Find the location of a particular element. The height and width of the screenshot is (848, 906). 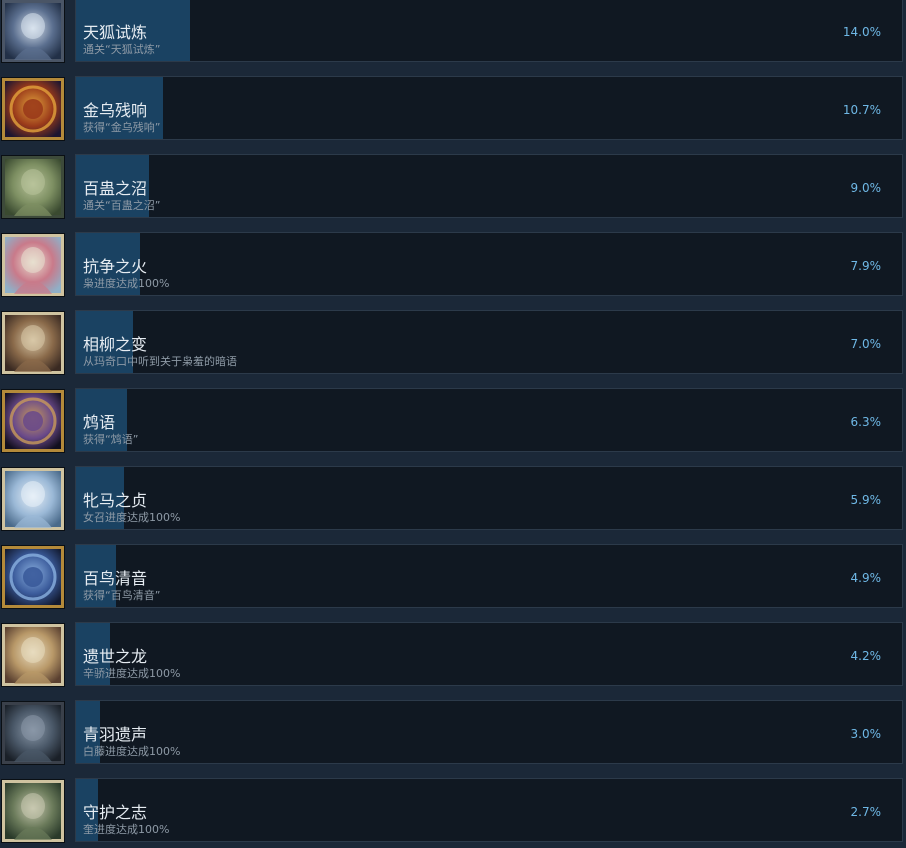

unlock-percentage: 4.2% is located at coordinates (866, 656).